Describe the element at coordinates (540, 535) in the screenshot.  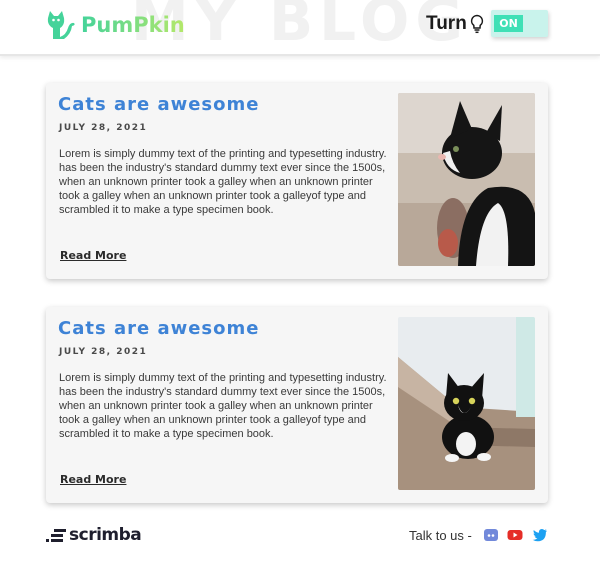
I see `twitter-icon` at that location.